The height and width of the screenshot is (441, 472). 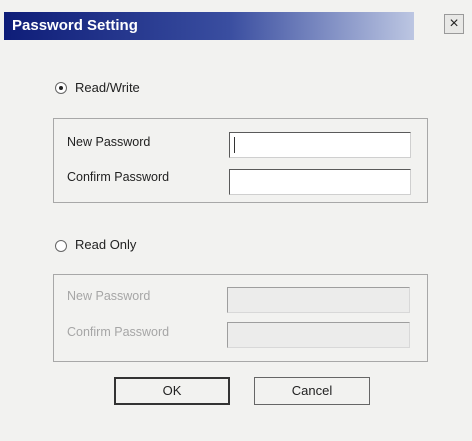 I want to click on rw-new-password-label: New Password, so click(x=109, y=142).